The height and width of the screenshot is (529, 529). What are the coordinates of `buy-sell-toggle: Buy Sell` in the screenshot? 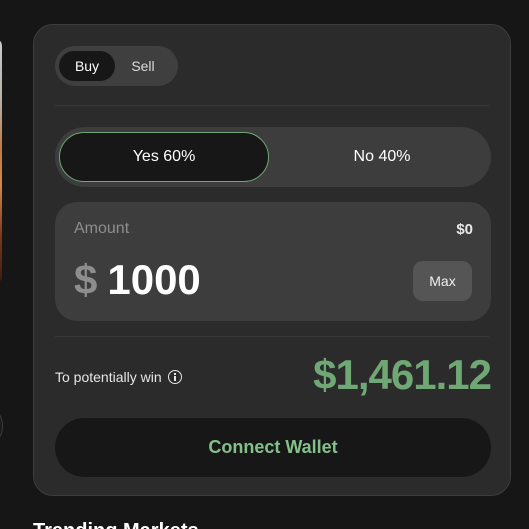 It's located at (116, 66).